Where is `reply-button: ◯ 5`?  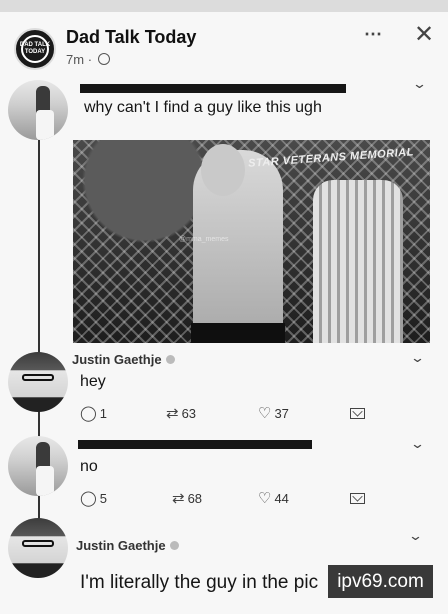
reply-button: ◯ 5 is located at coordinates (93, 498).